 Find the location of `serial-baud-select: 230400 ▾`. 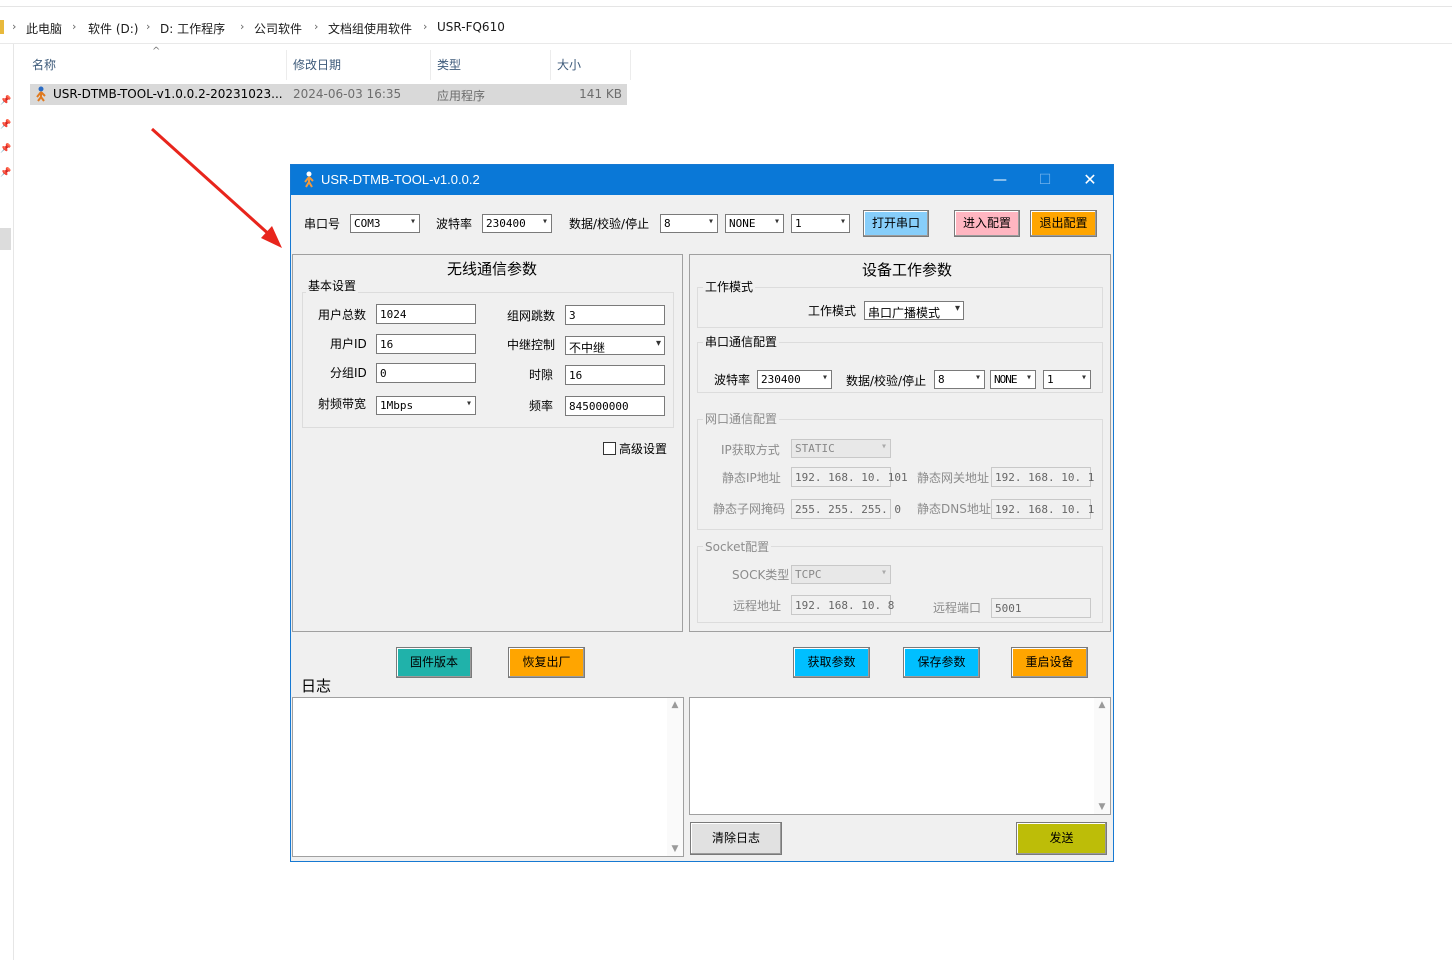

serial-baud-select: 230400 ▾ is located at coordinates (794, 379).